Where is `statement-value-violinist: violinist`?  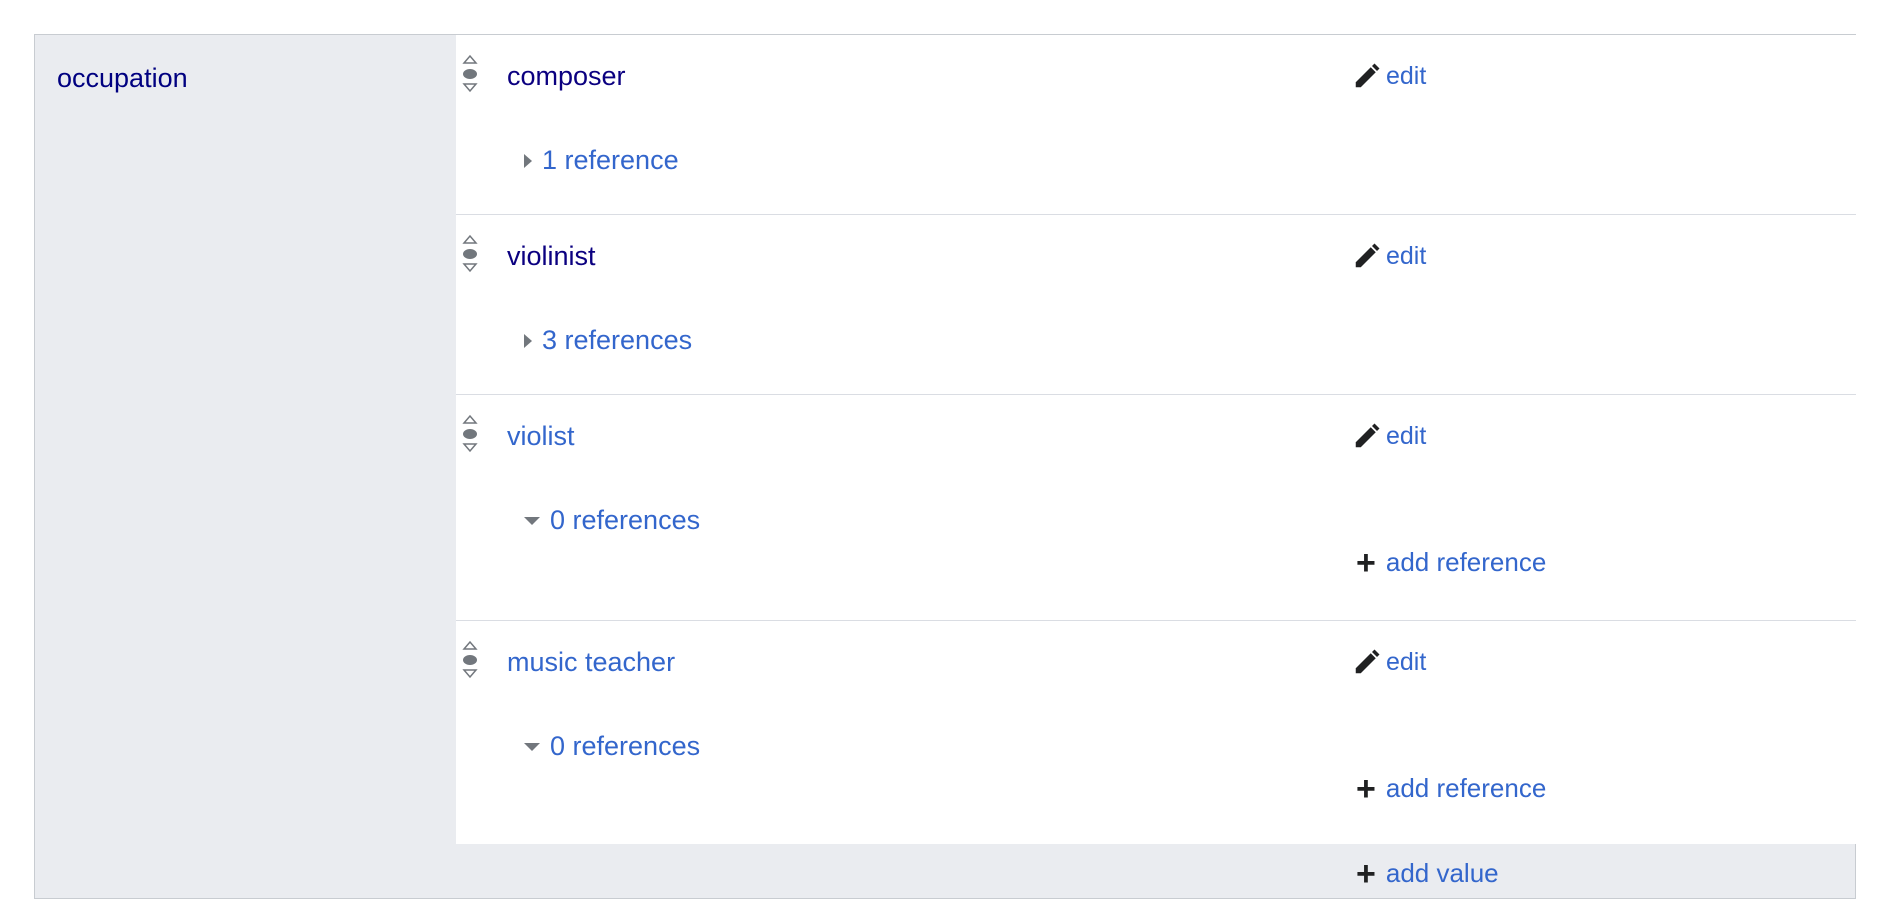 statement-value-violinist: violinist is located at coordinates (551, 256).